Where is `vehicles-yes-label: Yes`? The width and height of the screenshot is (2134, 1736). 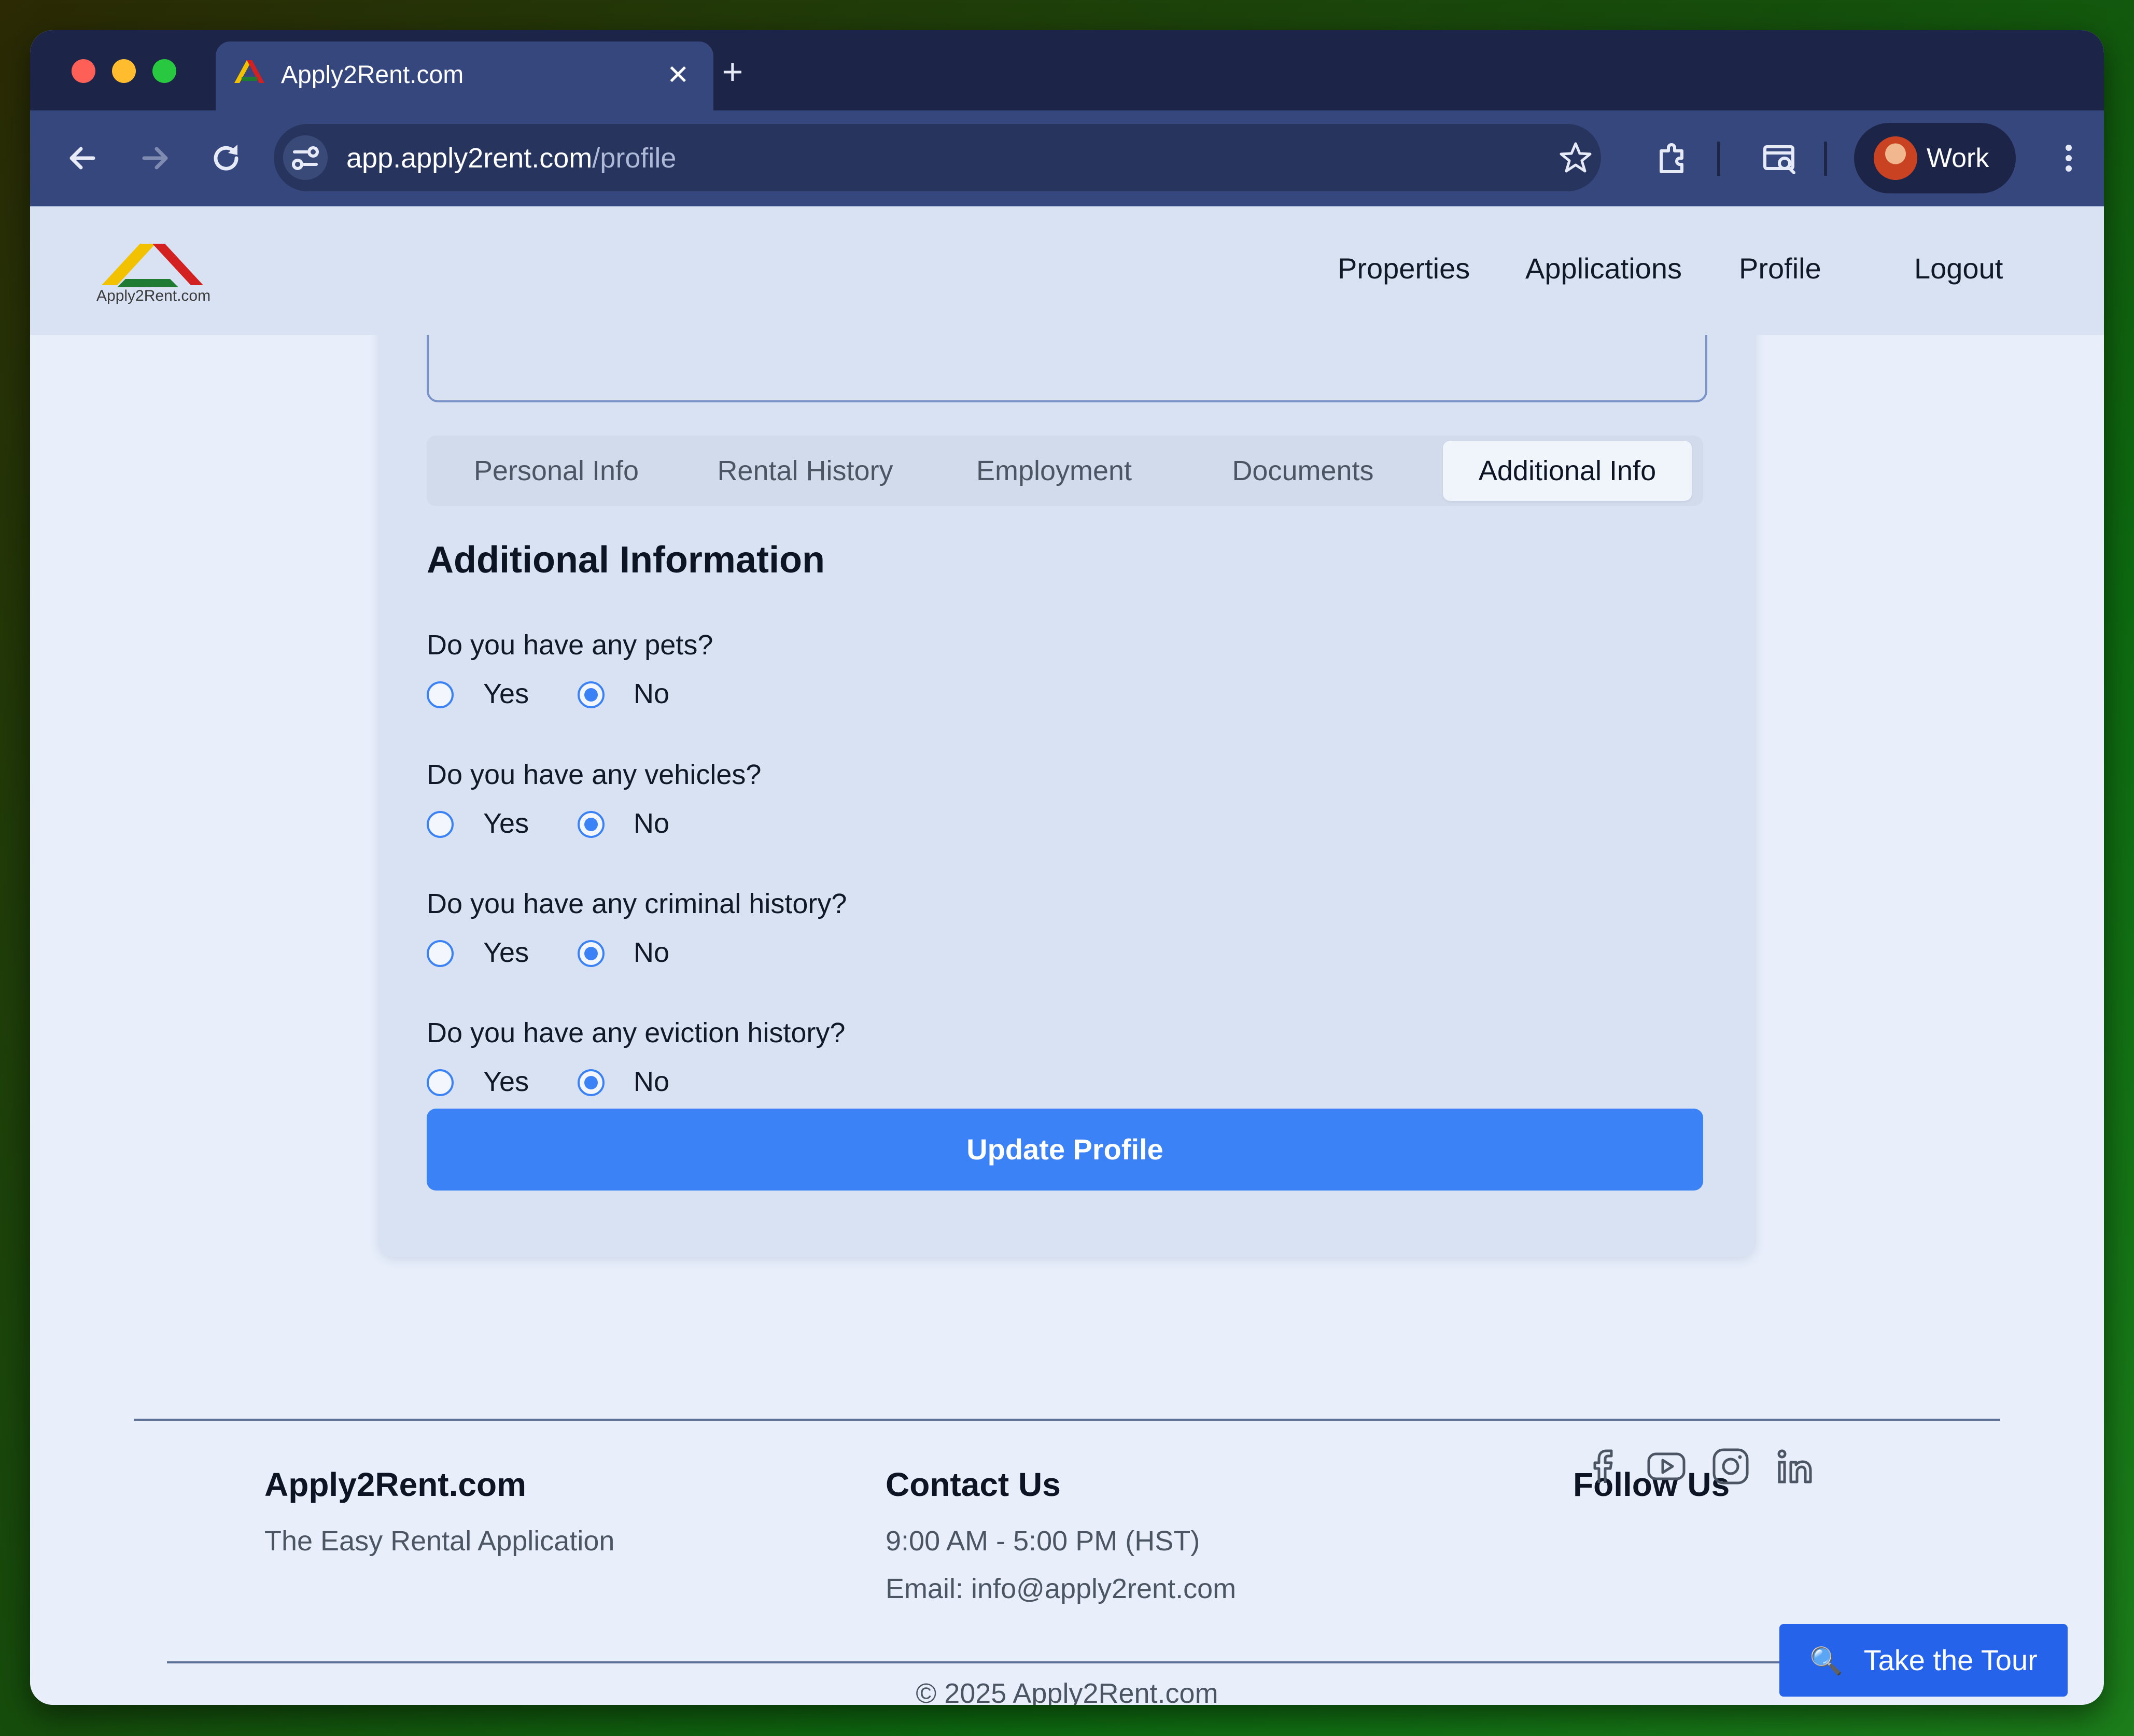 vehicles-yes-label: Yes is located at coordinates (506, 823).